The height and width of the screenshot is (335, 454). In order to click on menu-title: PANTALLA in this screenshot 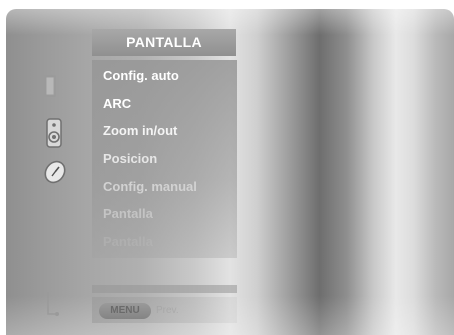, I will do `click(164, 42)`.